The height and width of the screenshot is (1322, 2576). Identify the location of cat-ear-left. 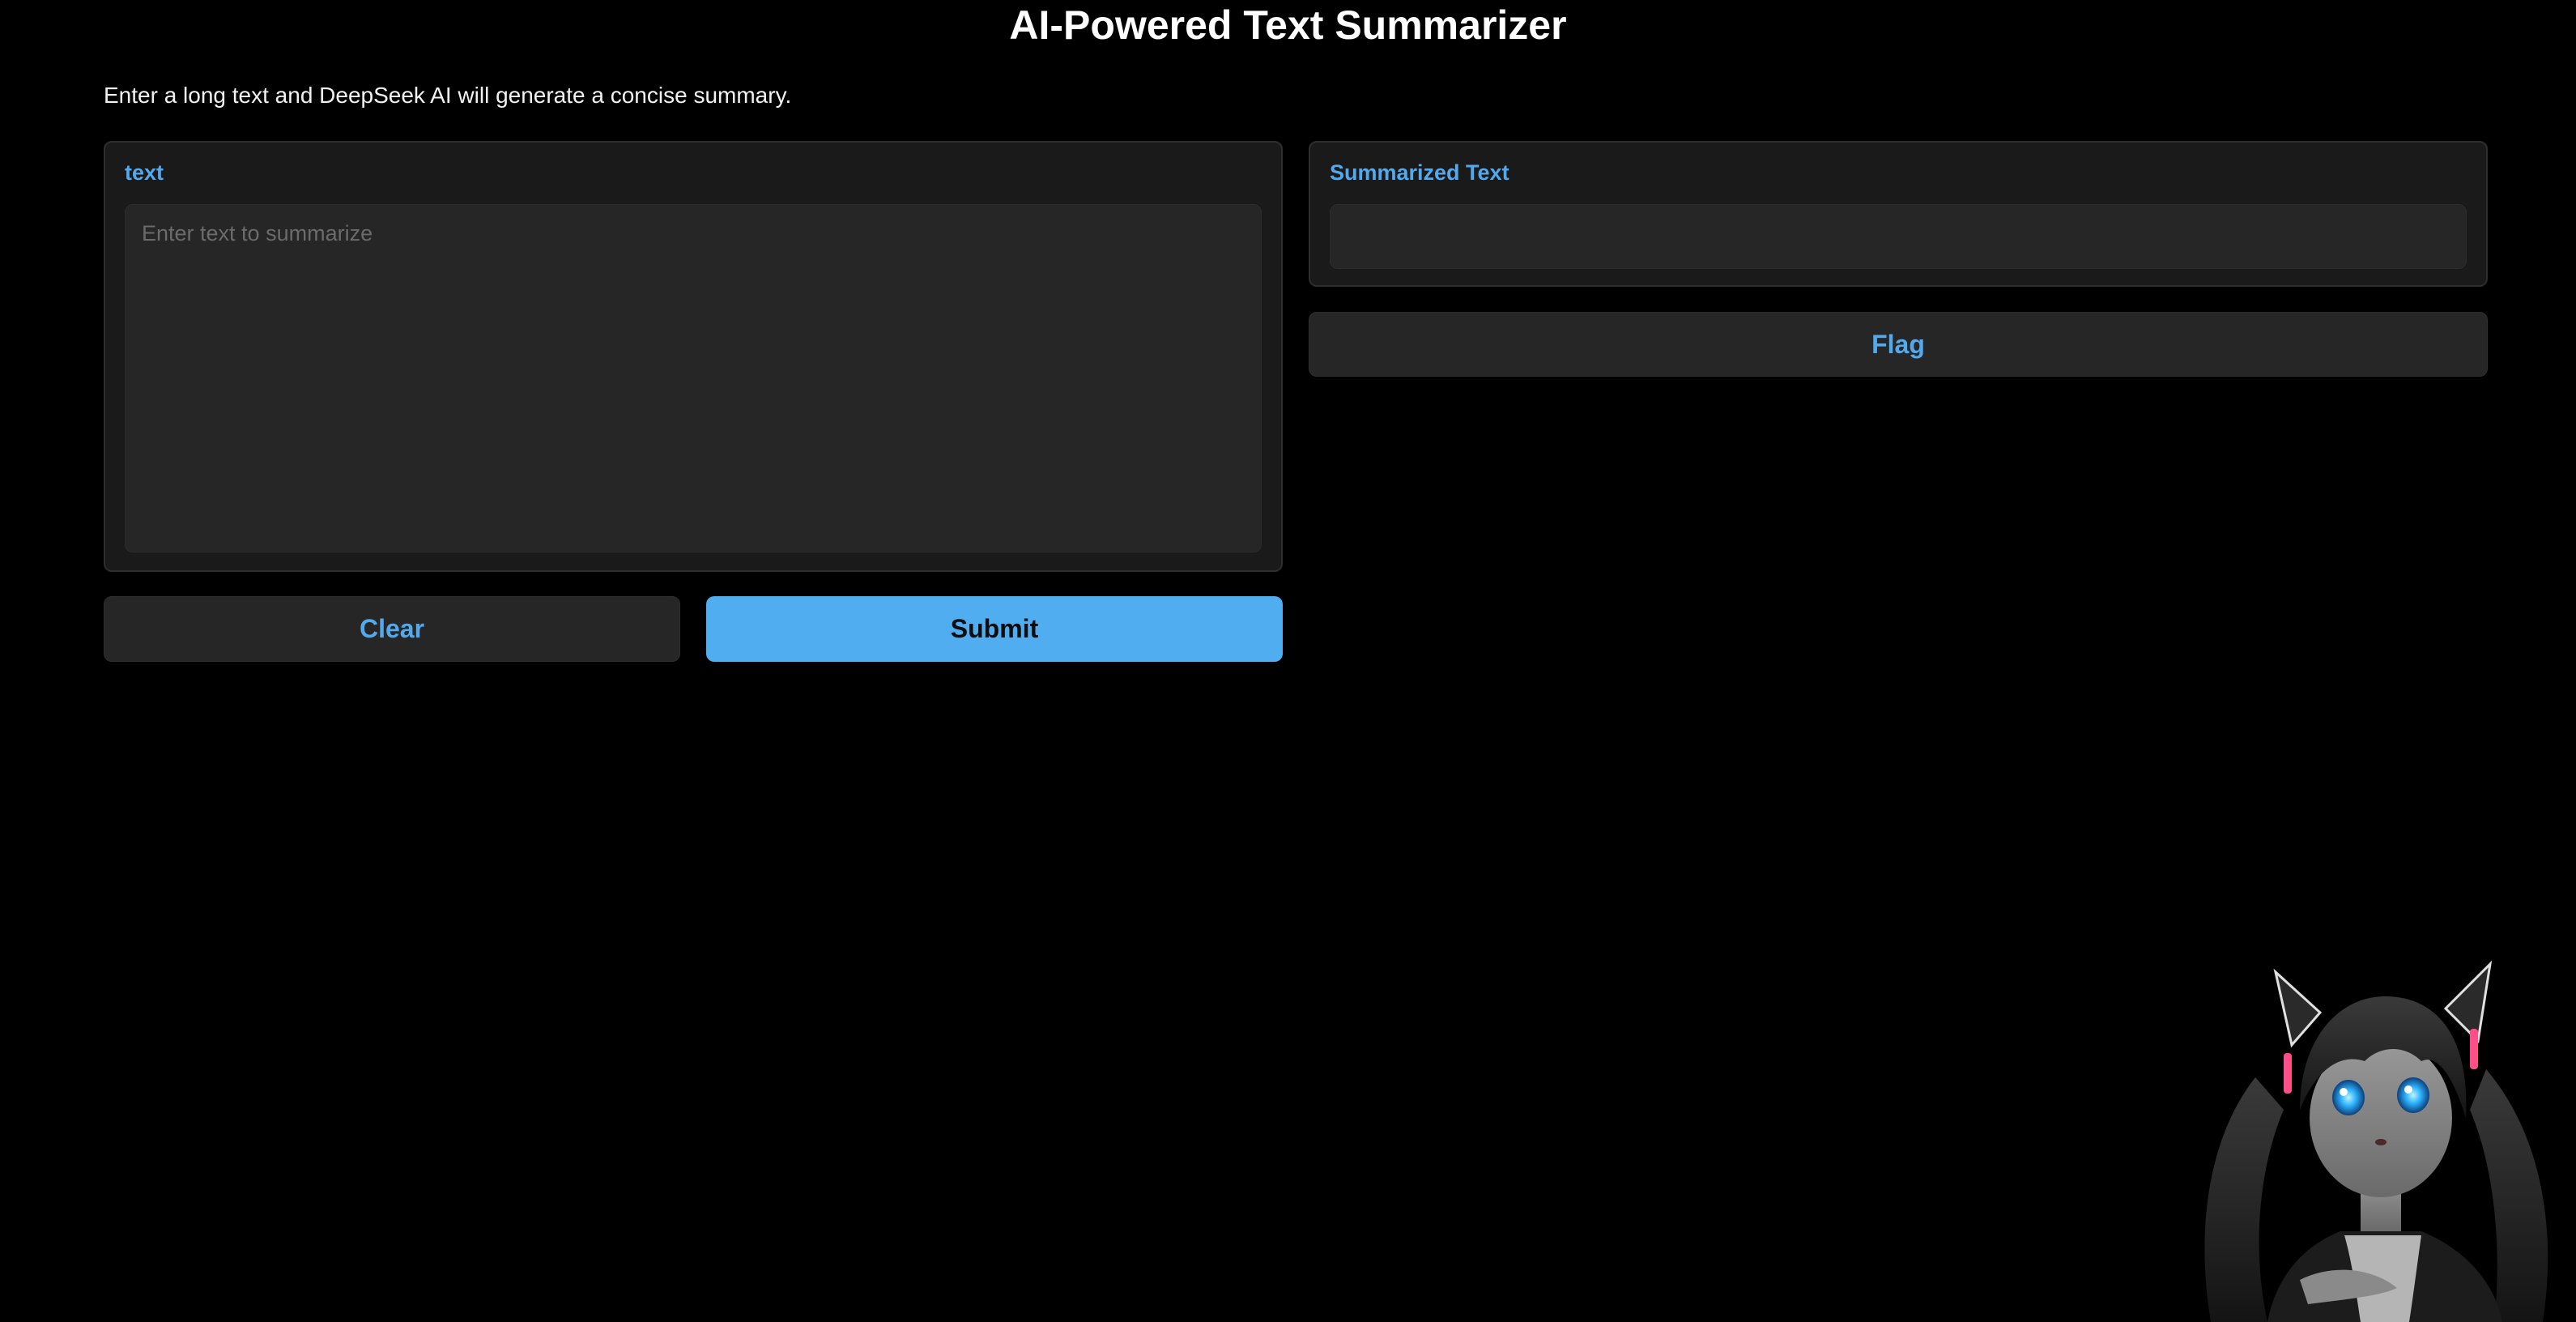
(2298, 1008).